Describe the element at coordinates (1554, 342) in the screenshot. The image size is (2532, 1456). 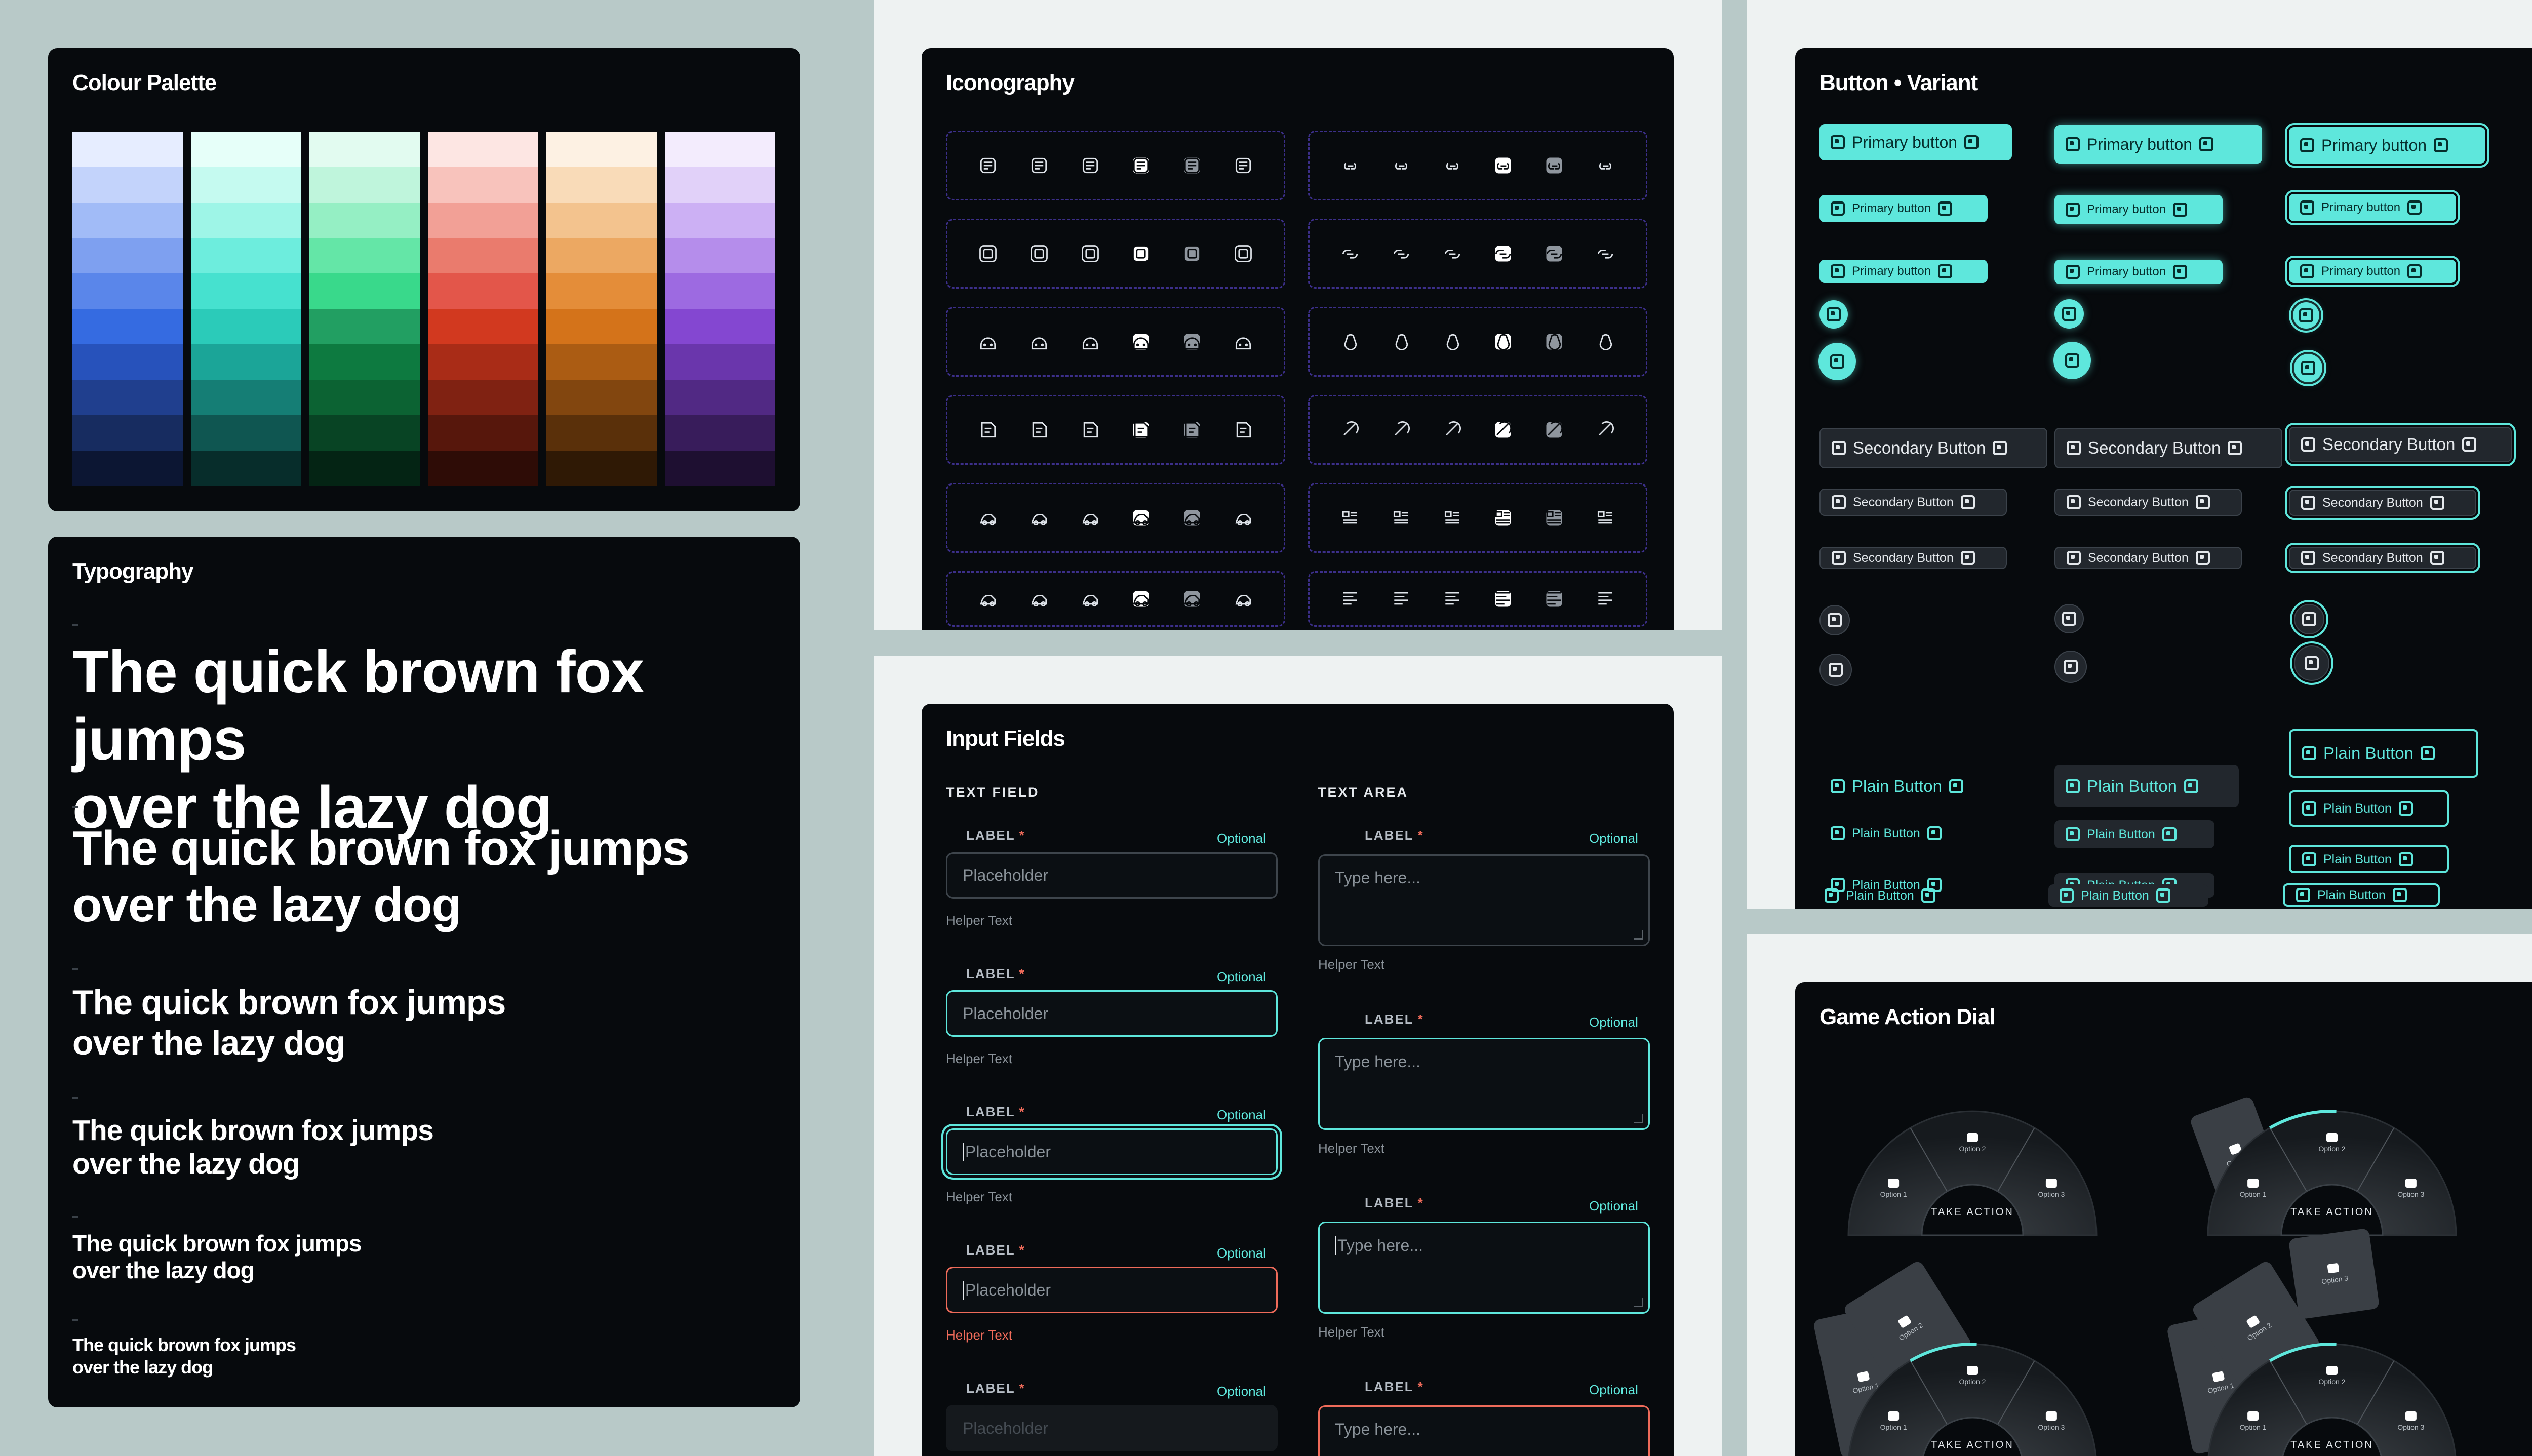
I see `link-icon` at that location.